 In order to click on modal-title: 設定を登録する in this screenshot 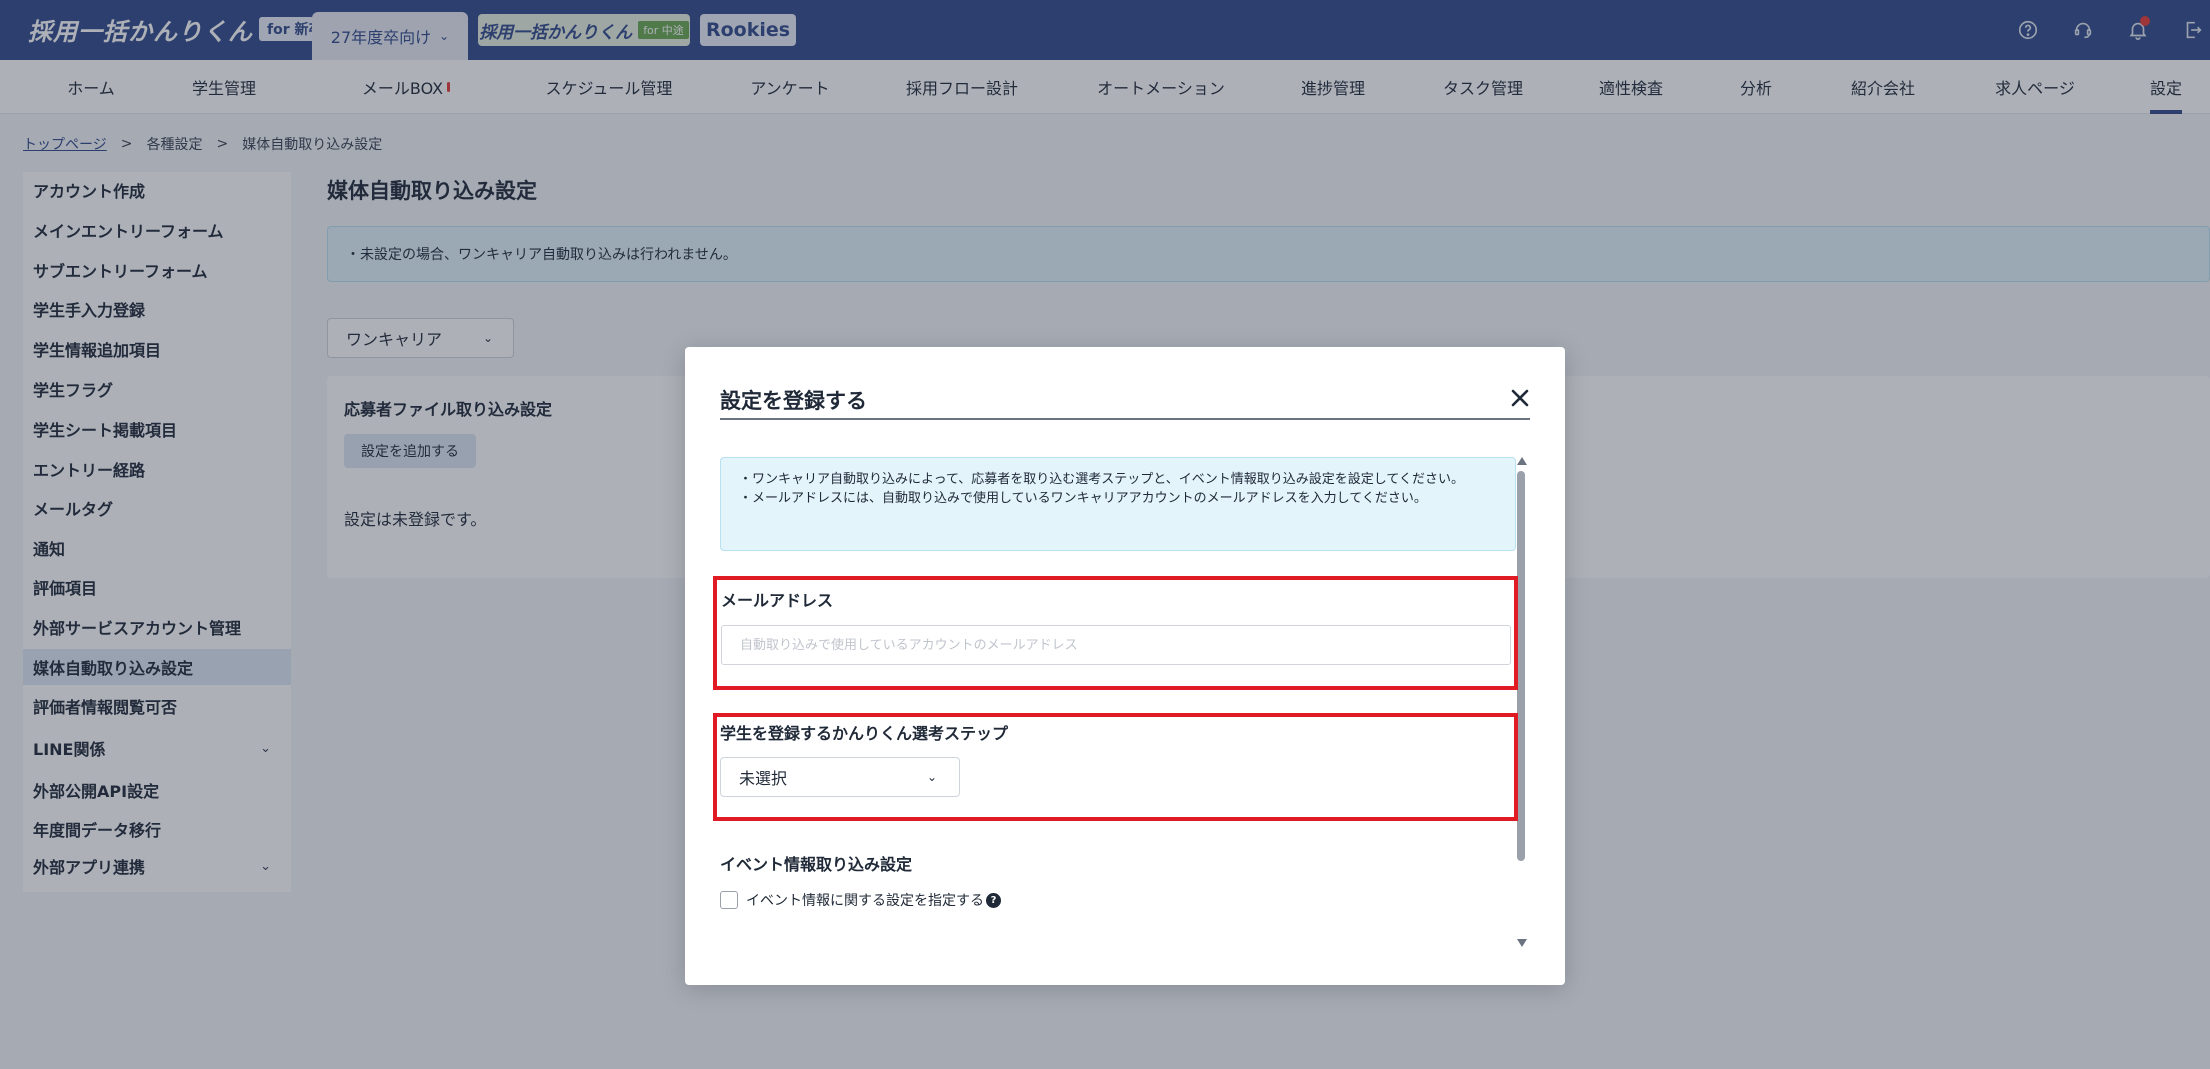, I will do `click(793, 401)`.